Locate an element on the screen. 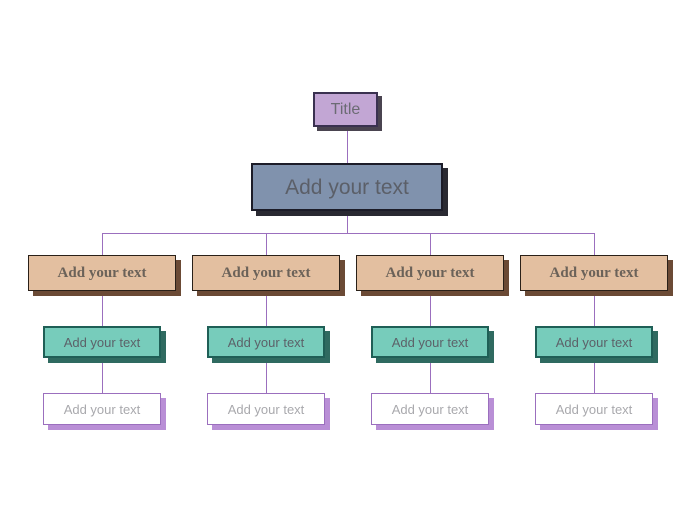  node-tan-box-4: Add your text is located at coordinates (594, 273).